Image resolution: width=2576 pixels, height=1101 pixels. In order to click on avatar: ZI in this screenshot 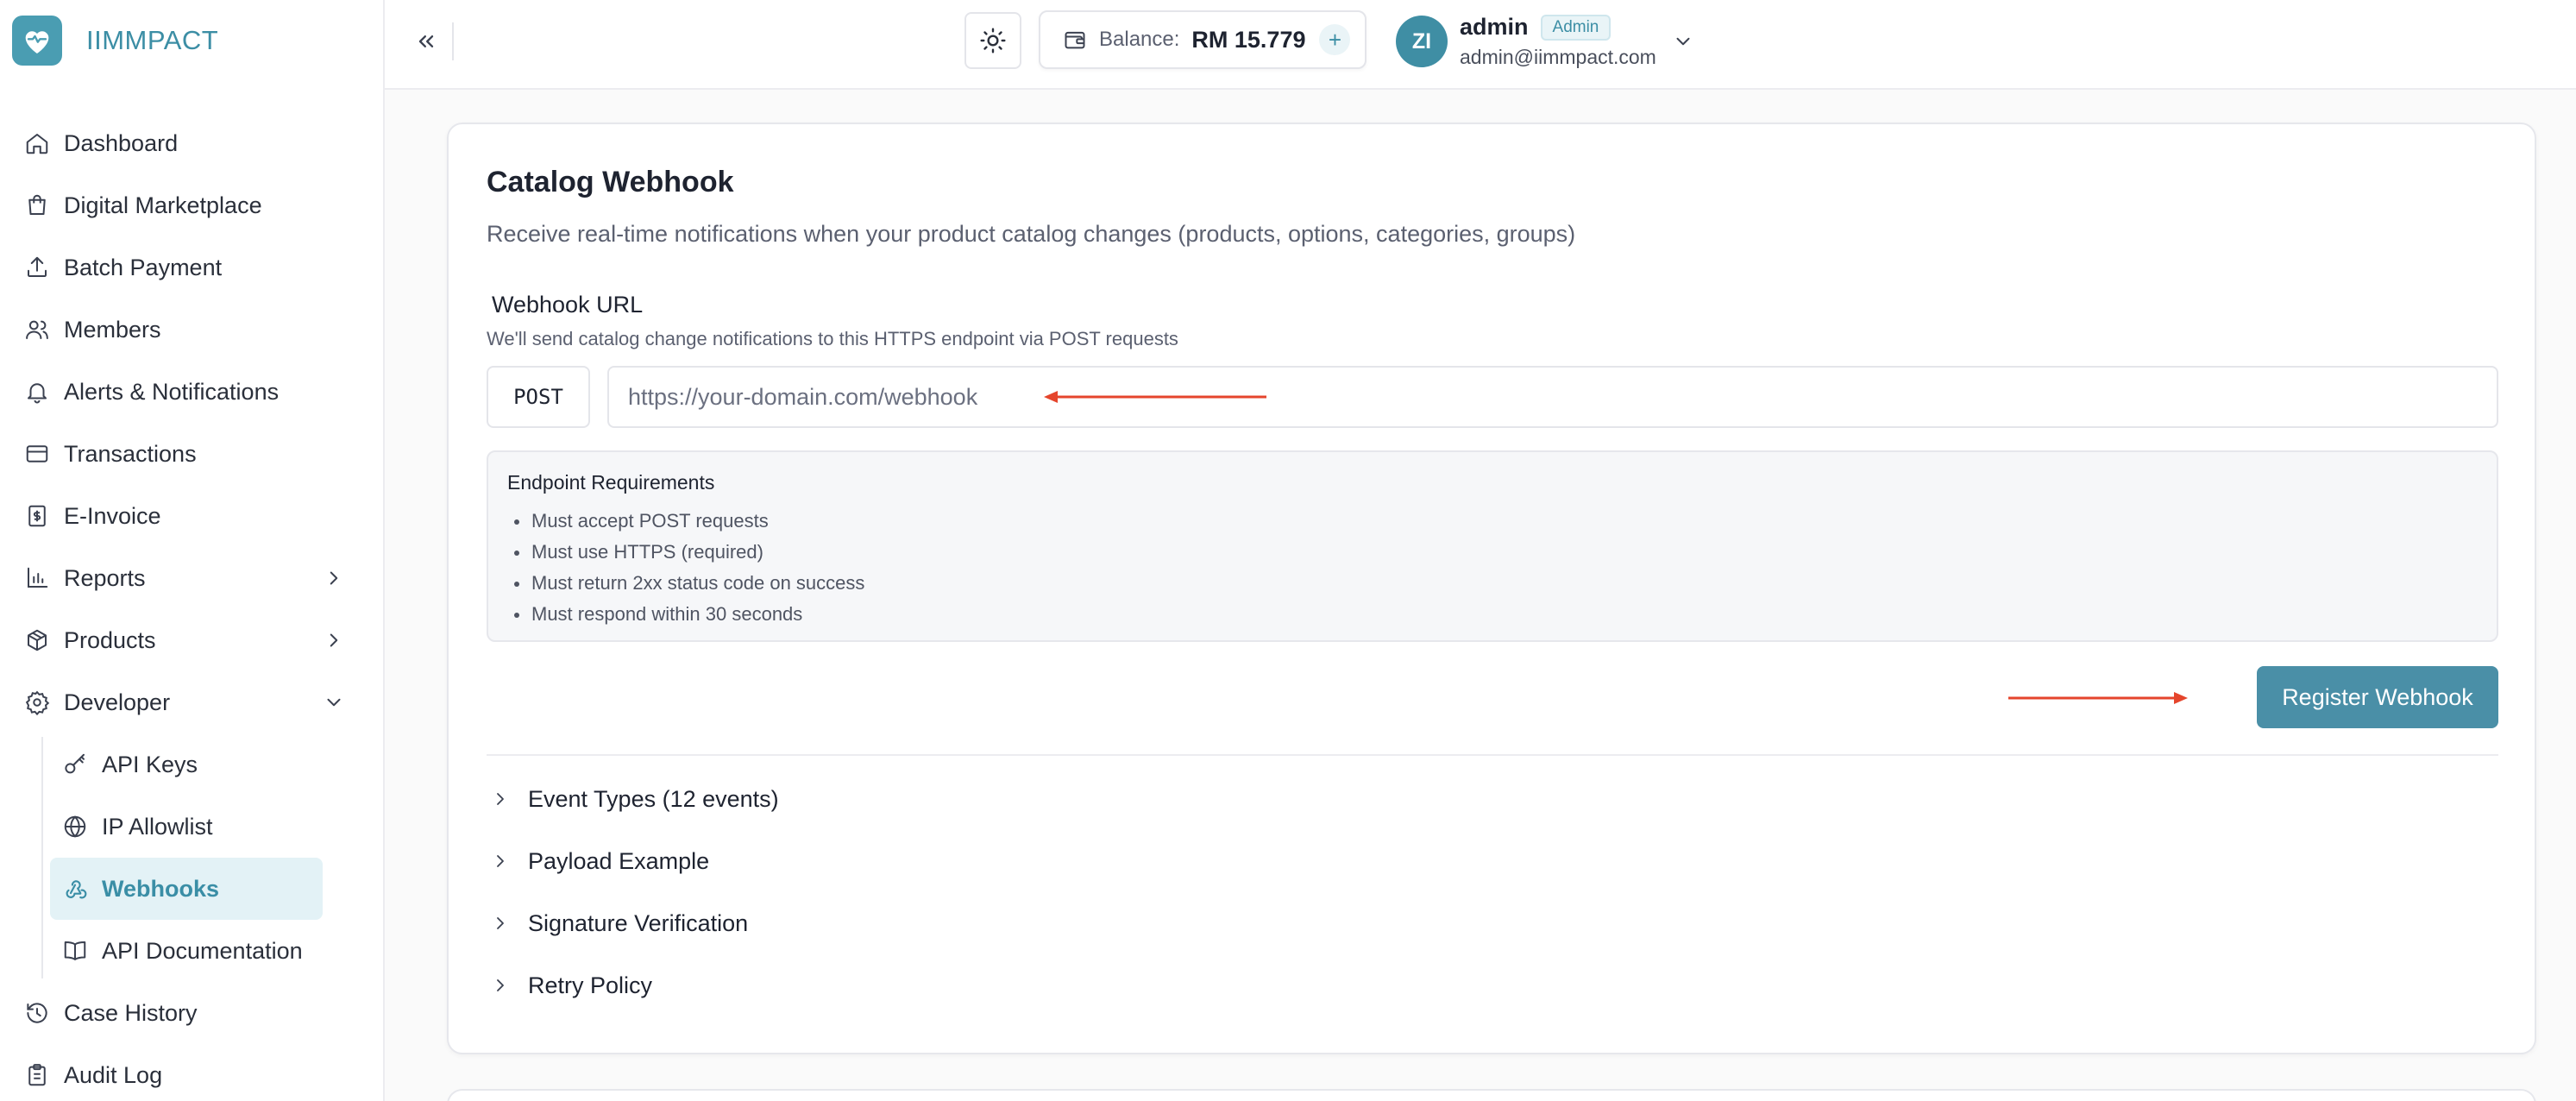, I will do `click(1422, 41)`.